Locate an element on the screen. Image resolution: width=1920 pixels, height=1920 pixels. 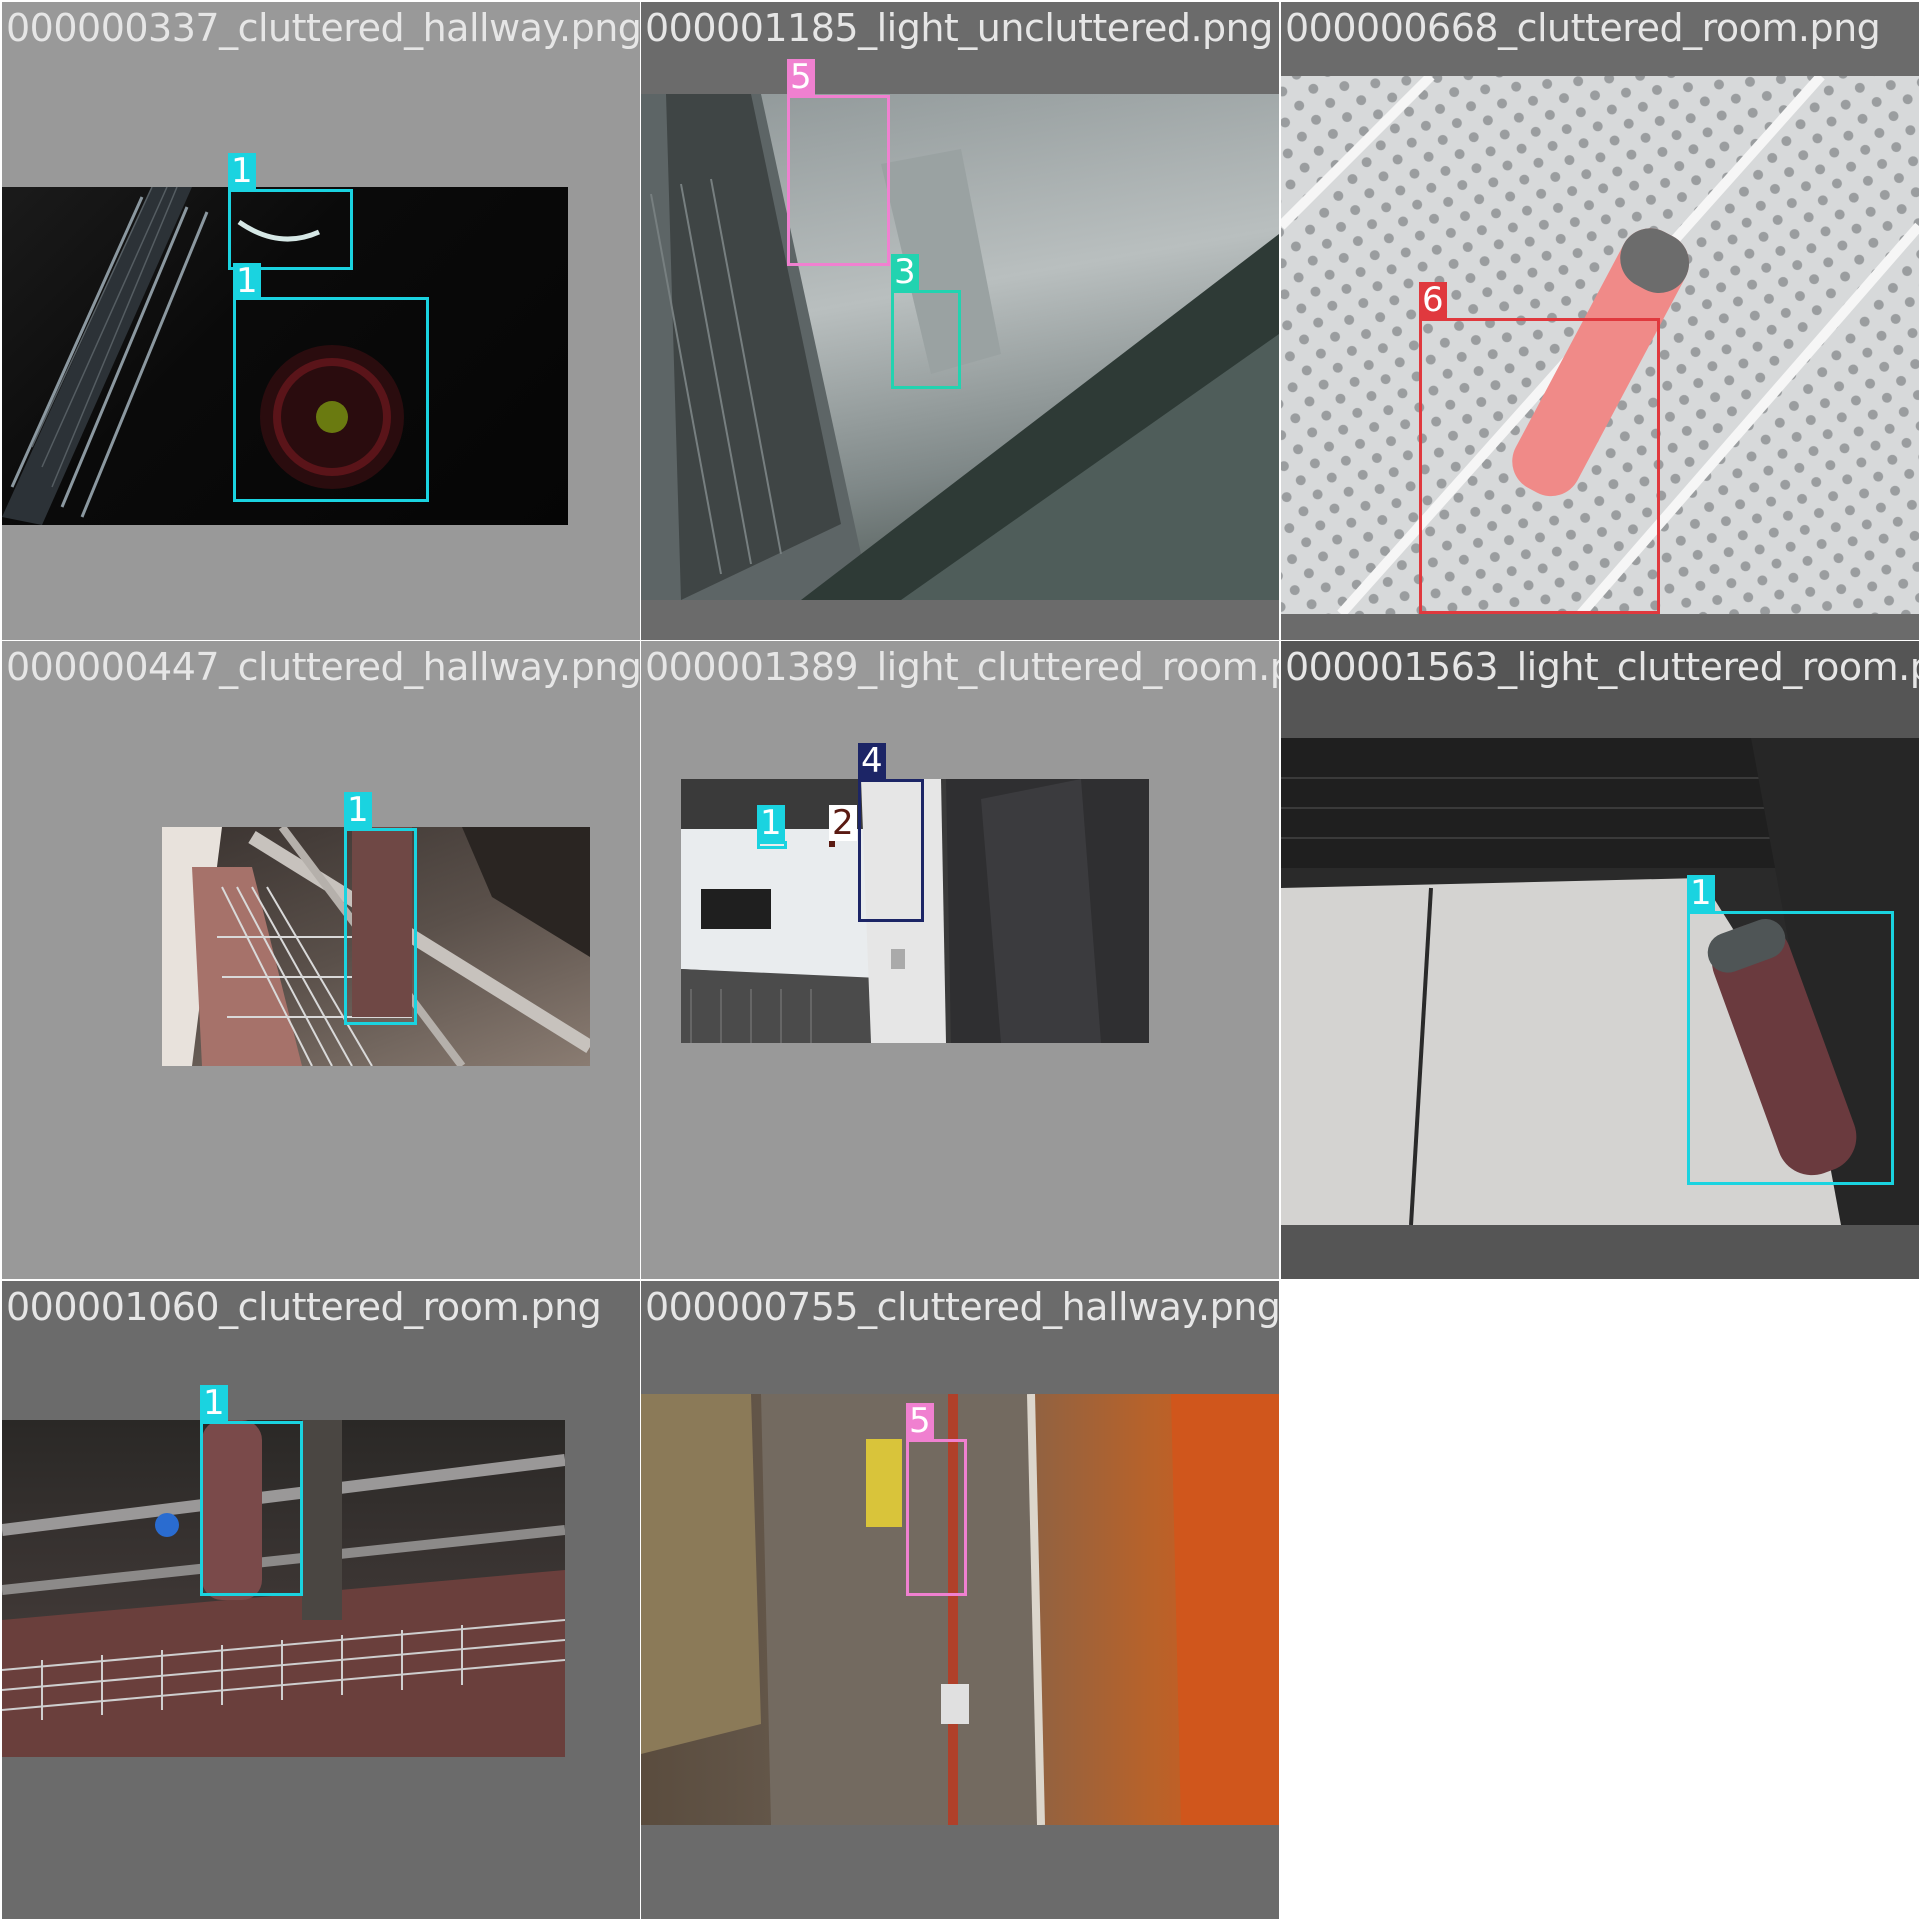
tile-filename: 000001185_light_uncluttered.png is located at coordinates (959, 28).